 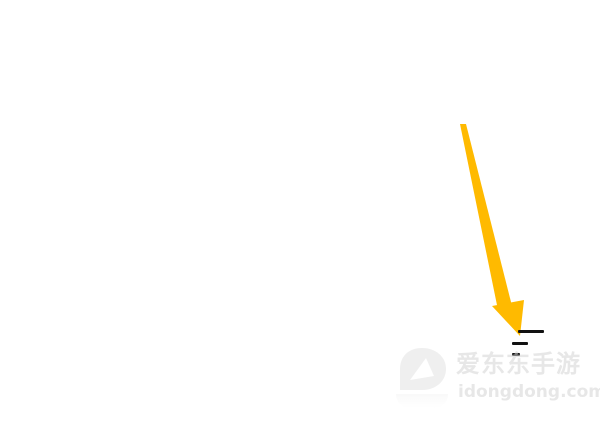 What do you see at coordinates (423, 369) in the screenshot?
I see `watermark-logo-icon` at bounding box center [423, 369].